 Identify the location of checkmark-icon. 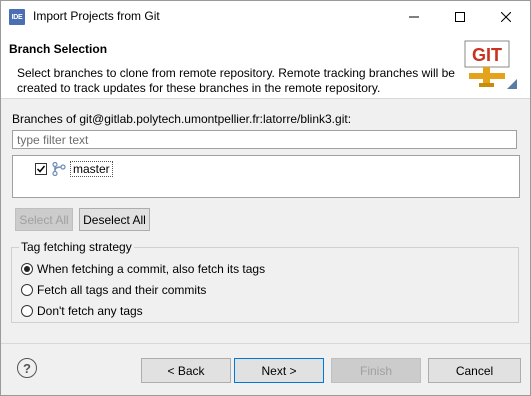
(41, 169).